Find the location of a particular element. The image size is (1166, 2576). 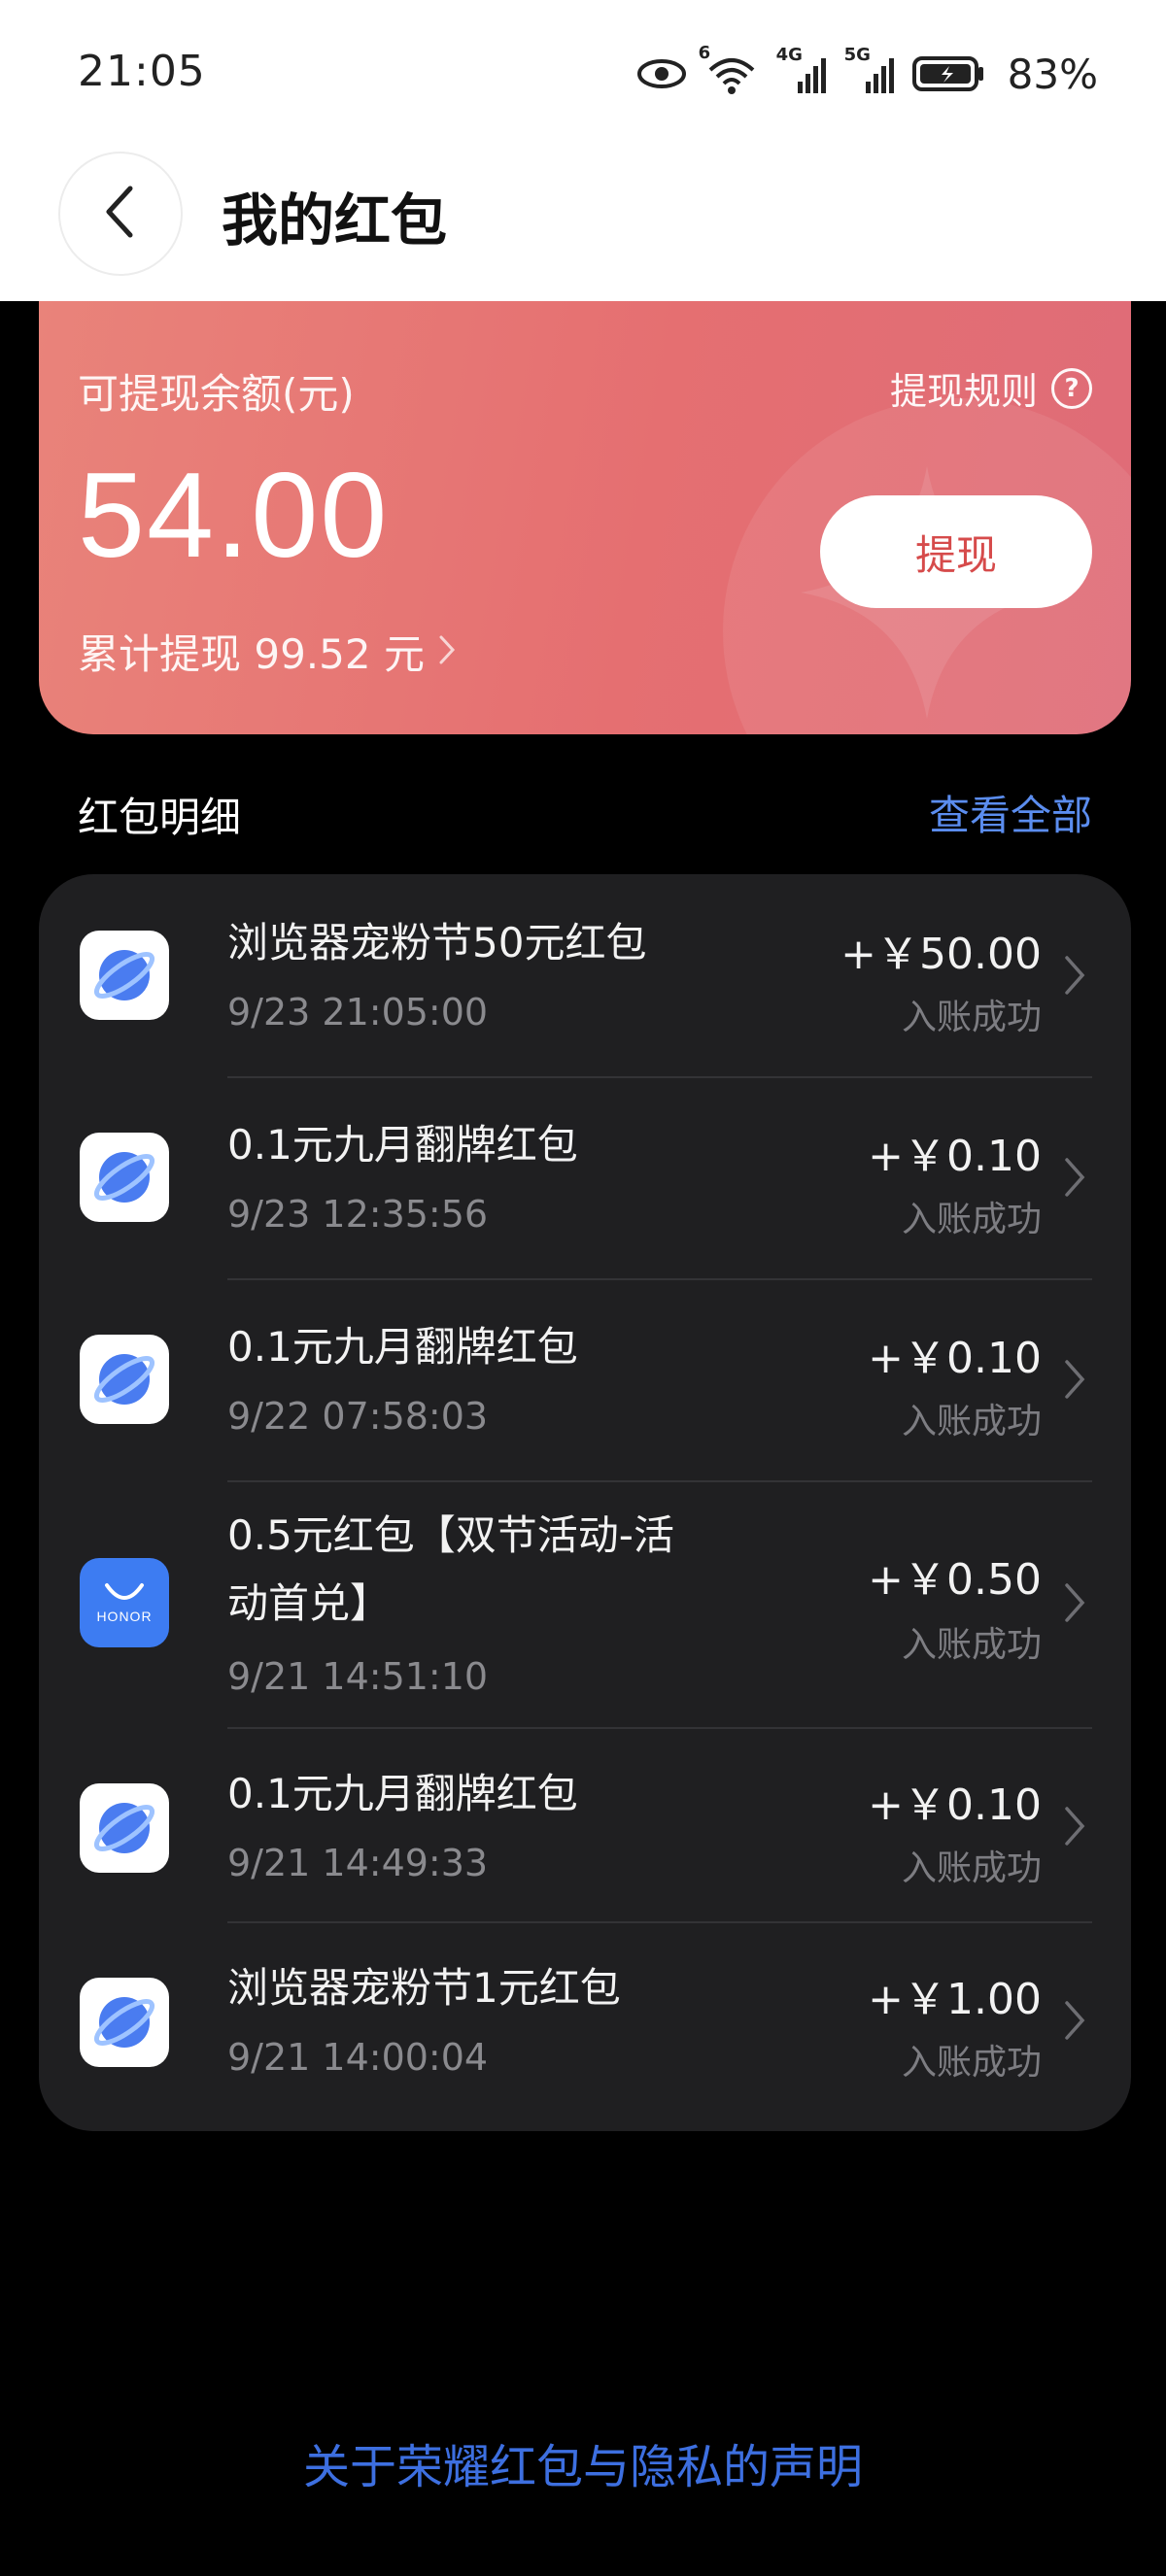

item-amount: +￥0.50 is located at coordinates (955, 1580).